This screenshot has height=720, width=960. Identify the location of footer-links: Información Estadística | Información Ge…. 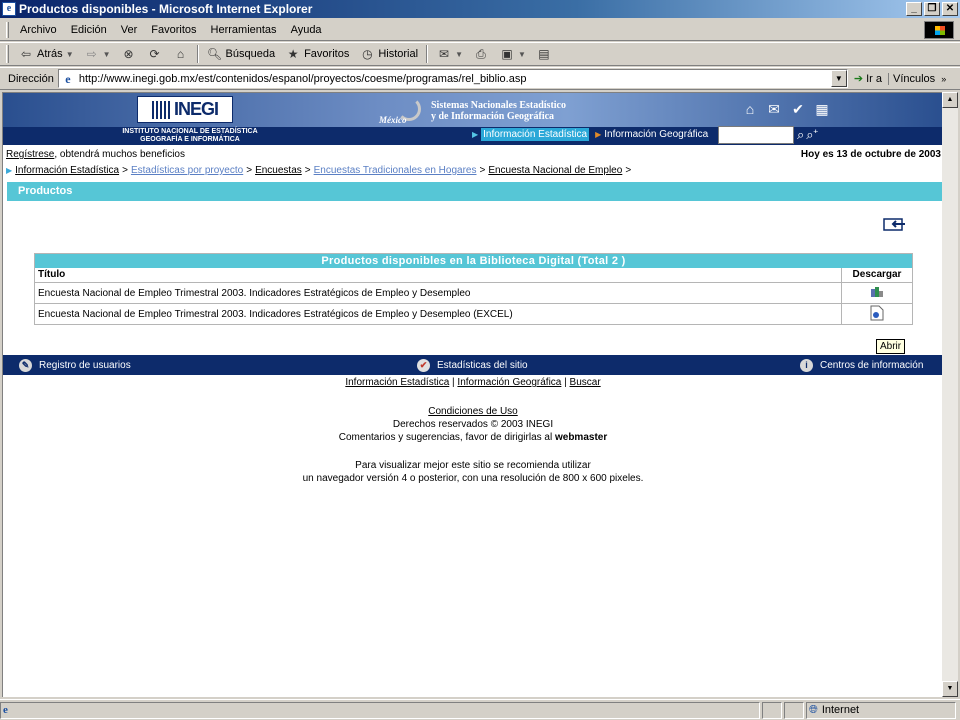
(473, 382).